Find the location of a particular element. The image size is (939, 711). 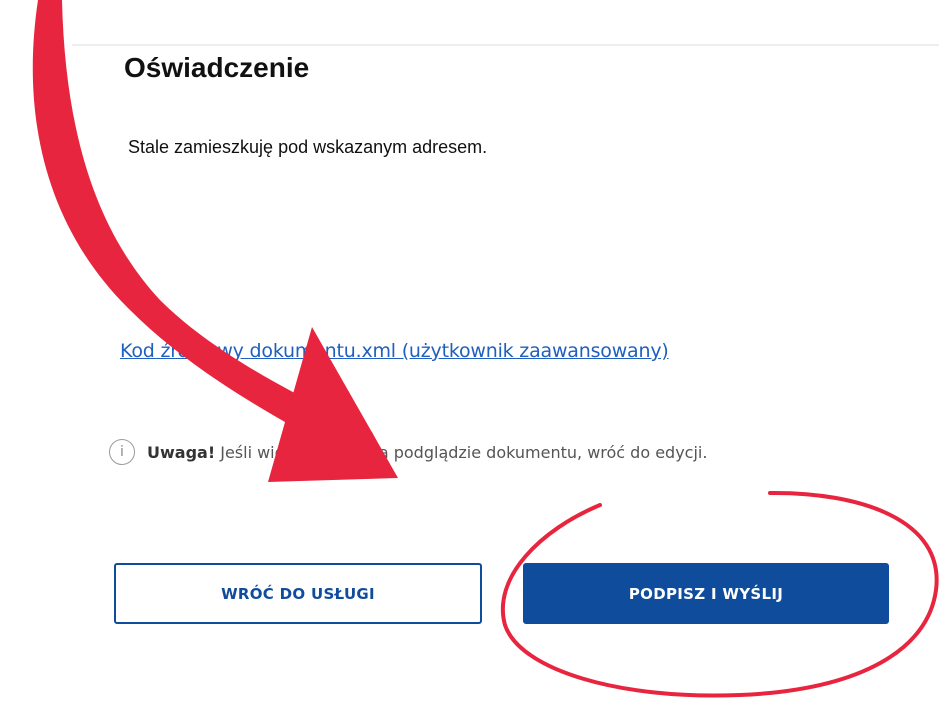

page-title: Oświadczenie is located at coordinates (217, 67).